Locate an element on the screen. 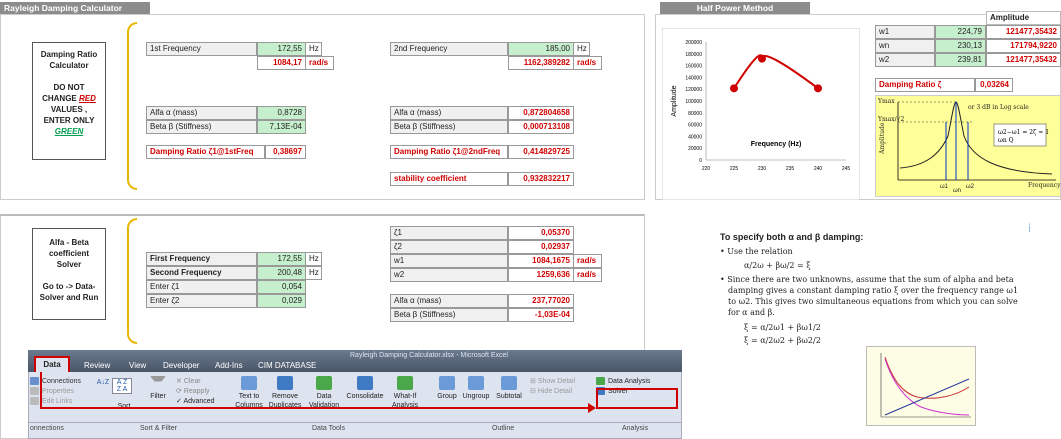  instr-line: CHANGE is located at coordinates (59, 98).